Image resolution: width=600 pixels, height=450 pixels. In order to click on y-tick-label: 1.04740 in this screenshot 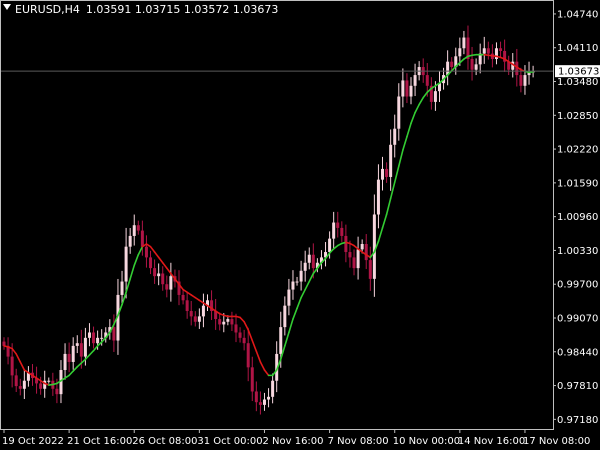, I will do `click(577, 14)`.